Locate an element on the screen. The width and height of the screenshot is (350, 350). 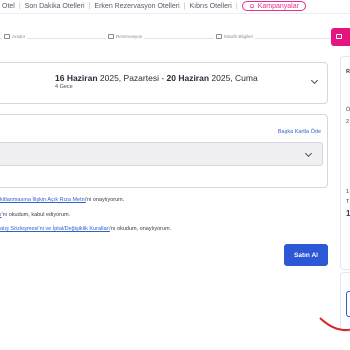
booking-steps: Araştır Rezervasyon Misafir Bilgileri is located at coordinates (165, 38).